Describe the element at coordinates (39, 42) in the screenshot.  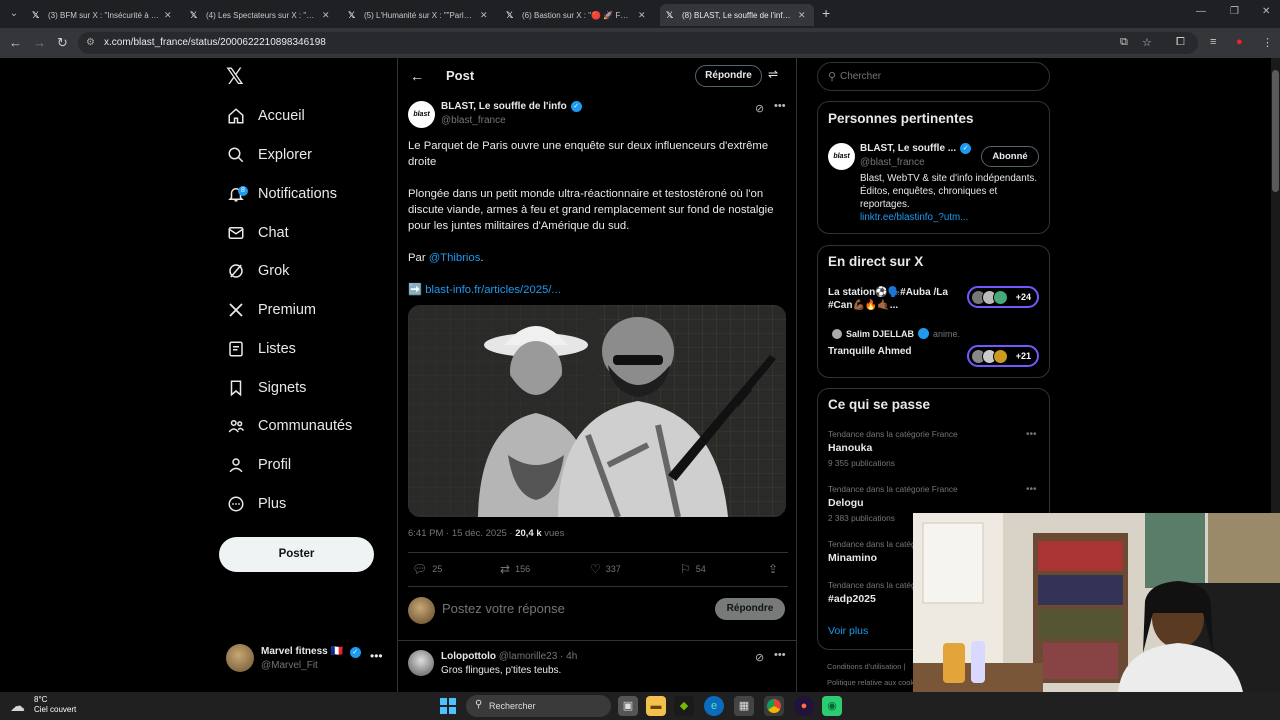
I see `forward-arrow-icon: →` at that location.